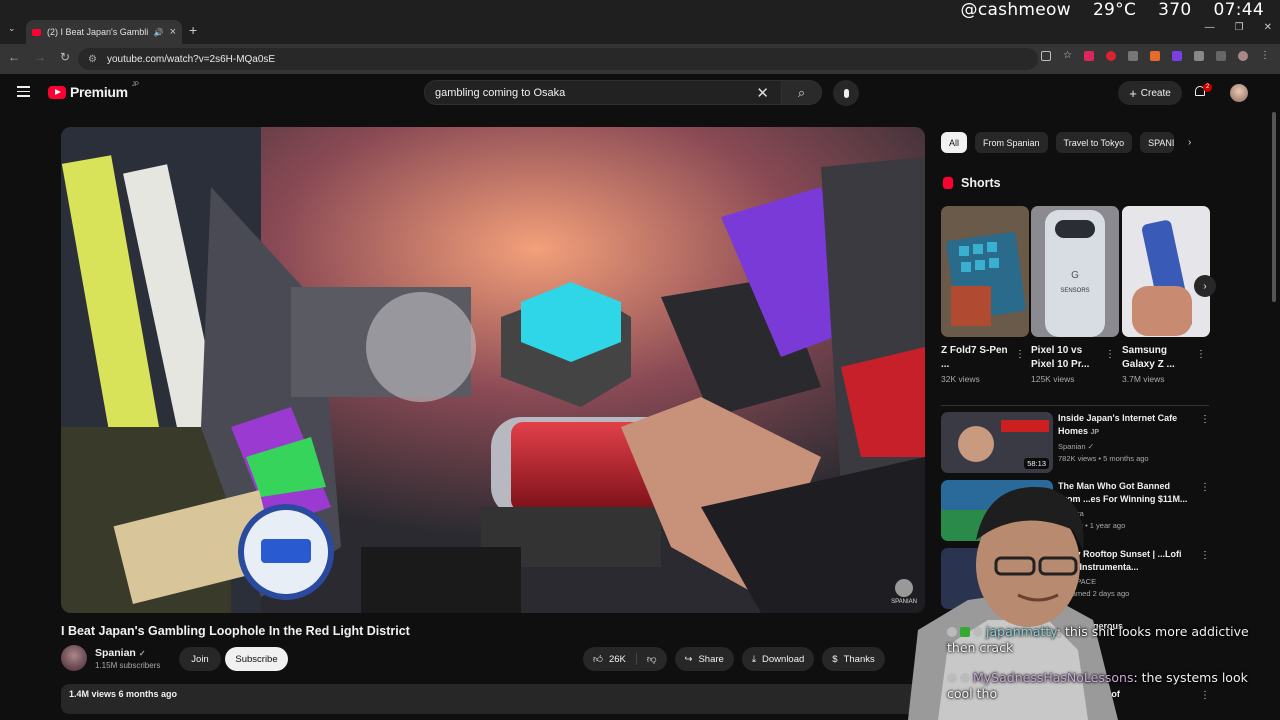 The height and width of the screenshot is (720, 1280). Describe the element at coordinates (1074, 291) in the screenshot. I see `svg-text: SENSORS` at that location.